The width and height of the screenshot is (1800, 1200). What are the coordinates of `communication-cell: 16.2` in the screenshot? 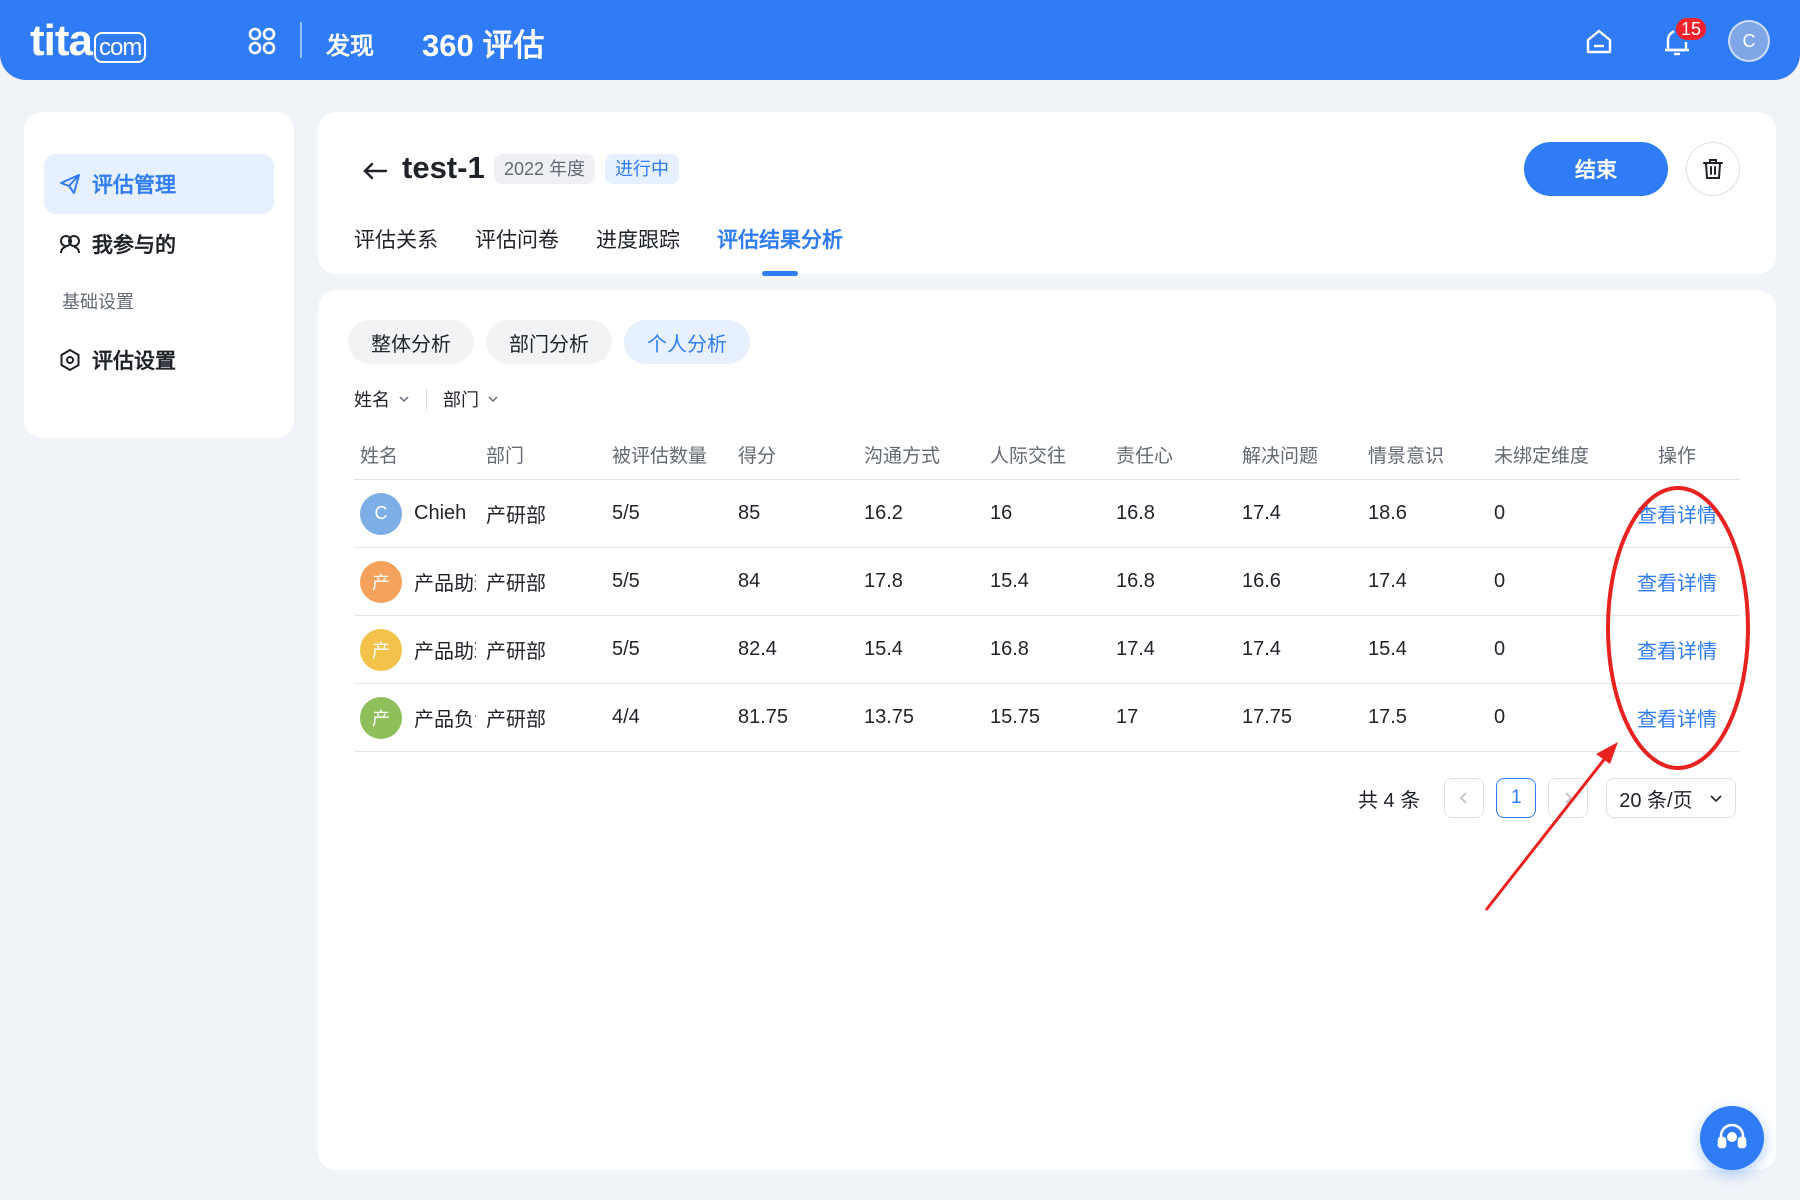 It's located at (883, 513).